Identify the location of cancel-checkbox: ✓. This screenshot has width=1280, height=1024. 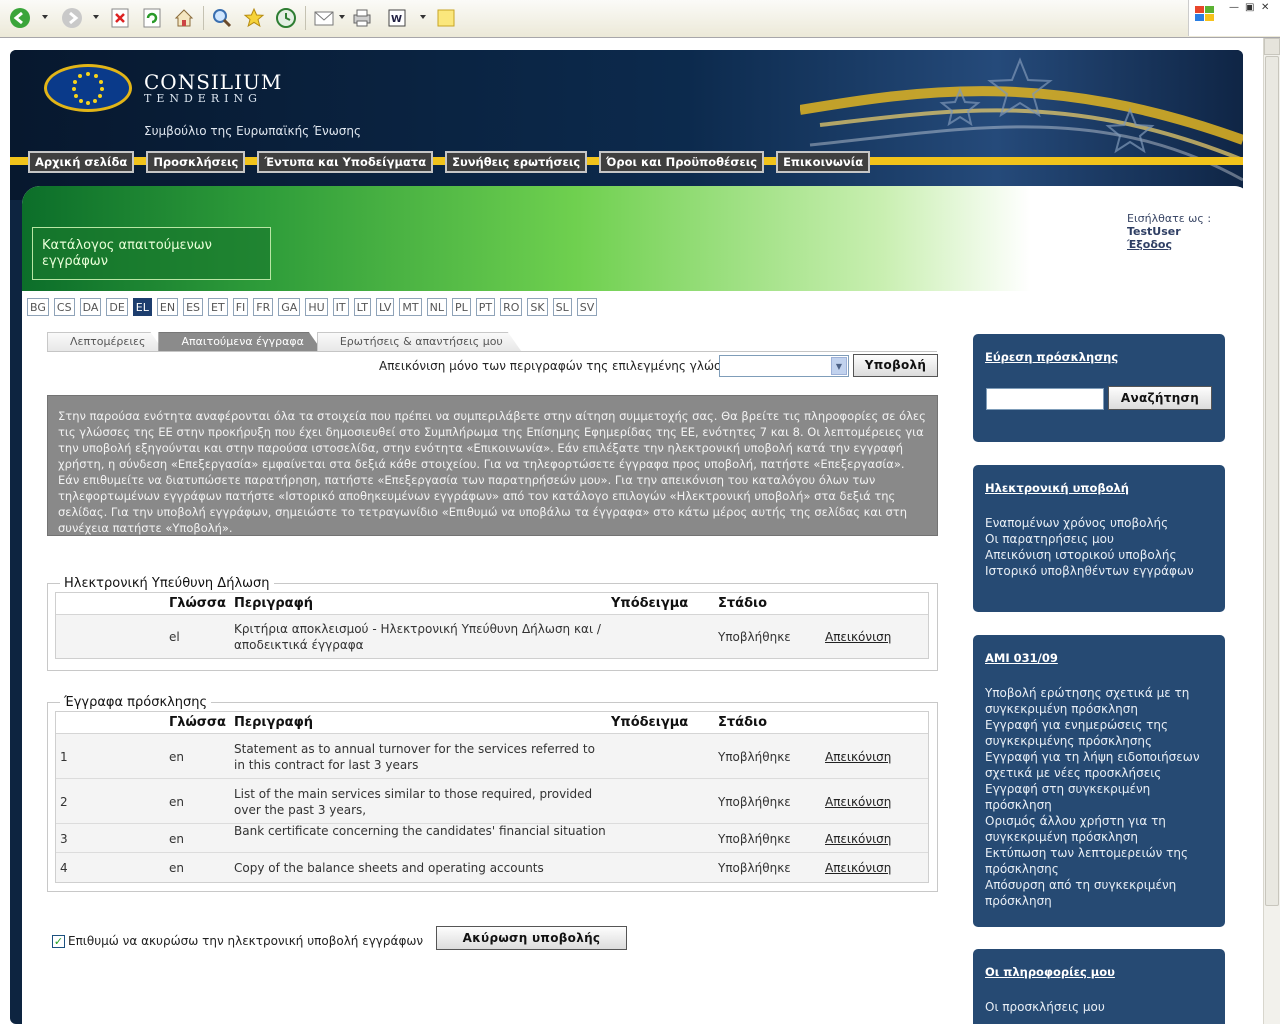
(58, 941).